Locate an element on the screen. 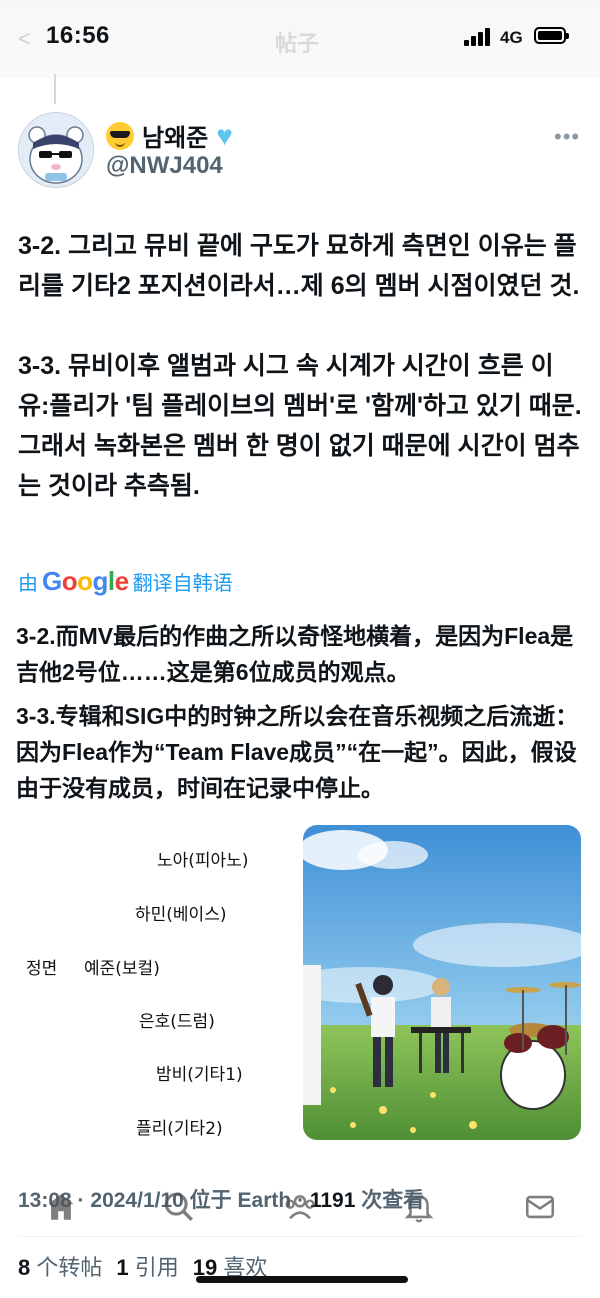 This screenshot has height=1298, width=600. translation-suffix: 翻译自韩语 is located at coordinates (182, 584).